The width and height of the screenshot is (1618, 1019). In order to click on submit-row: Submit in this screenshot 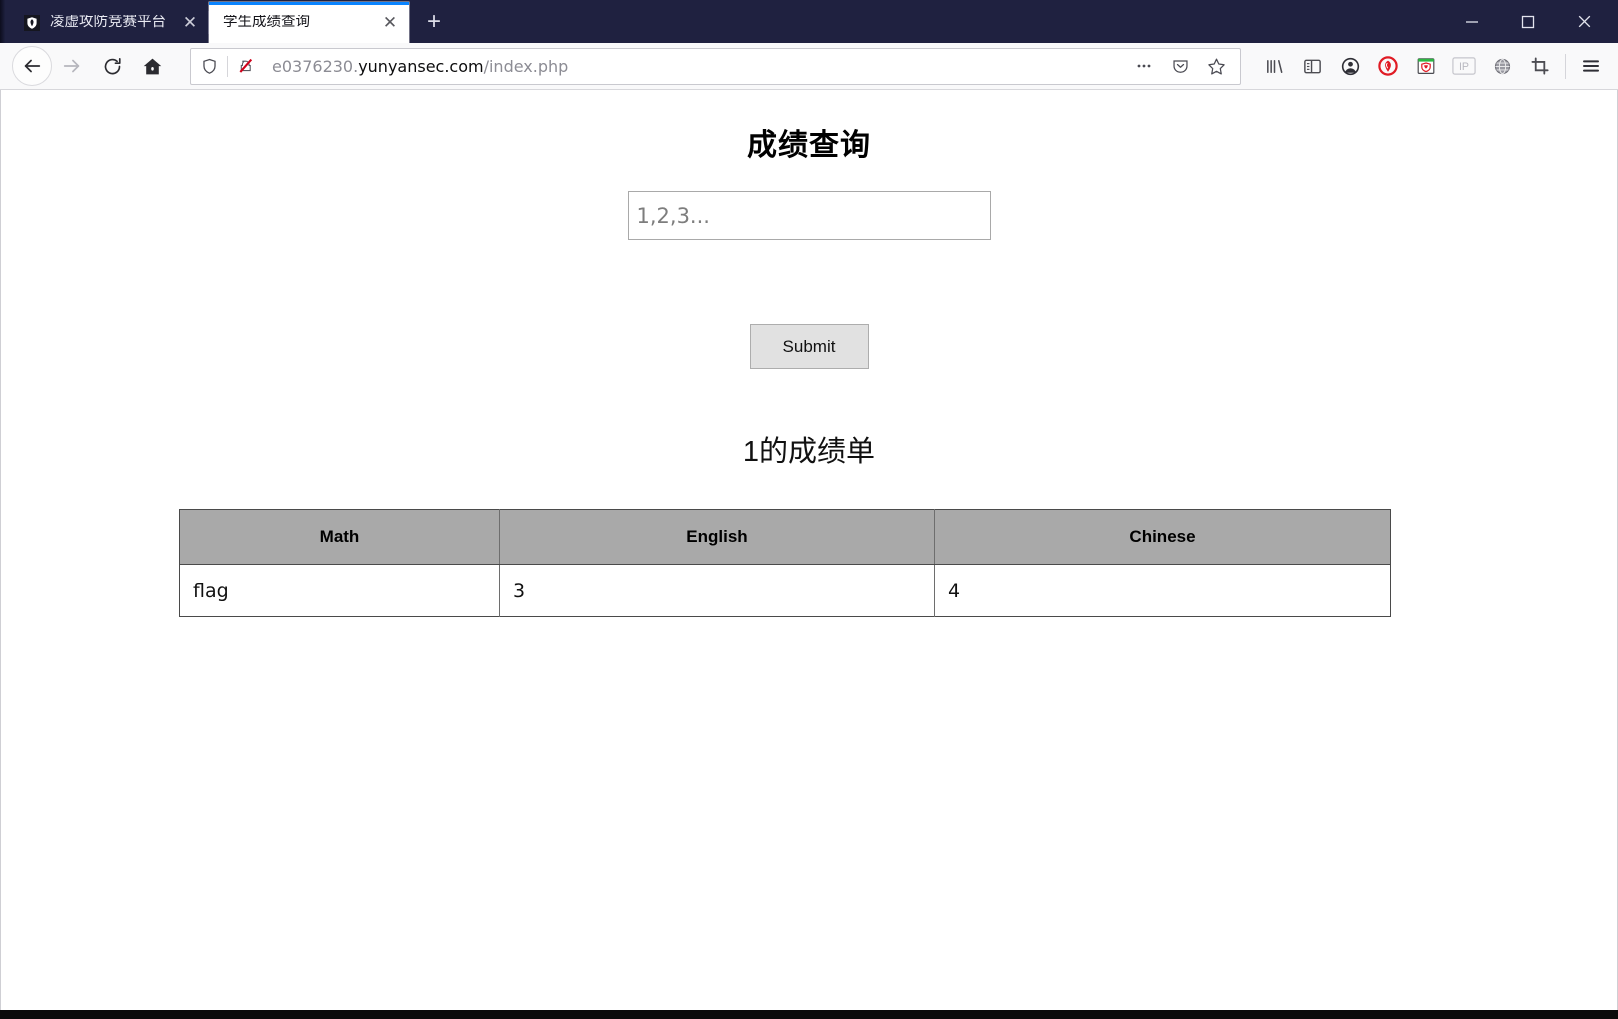, I will do `click(809, 346)`.